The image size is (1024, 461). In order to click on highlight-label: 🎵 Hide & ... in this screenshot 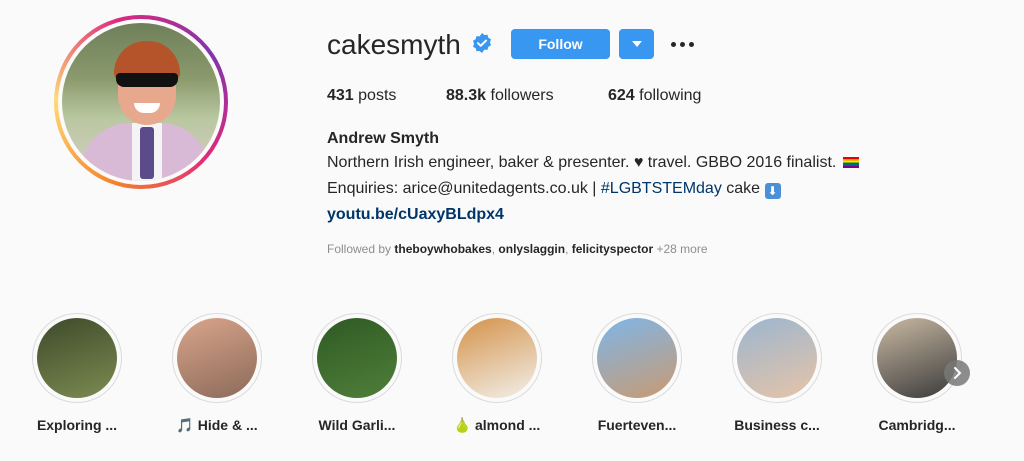, I will do `click(217, 425)`.